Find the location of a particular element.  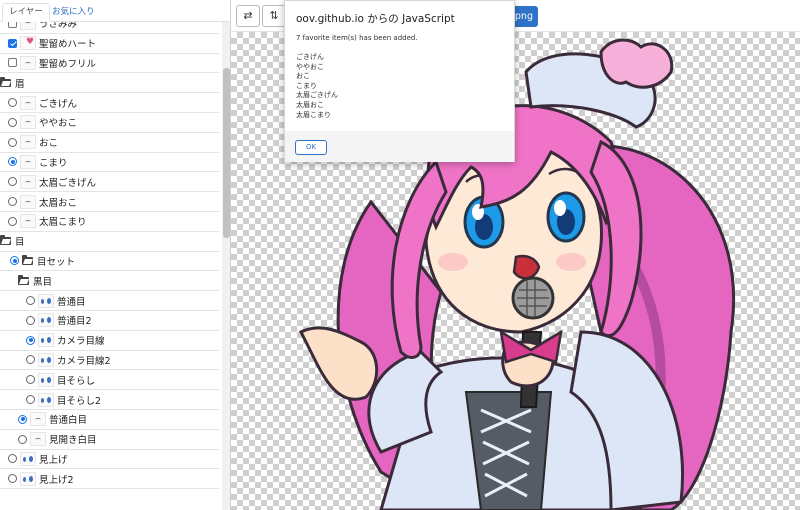

layer-label: こまり is located at coordinates (53, 163).